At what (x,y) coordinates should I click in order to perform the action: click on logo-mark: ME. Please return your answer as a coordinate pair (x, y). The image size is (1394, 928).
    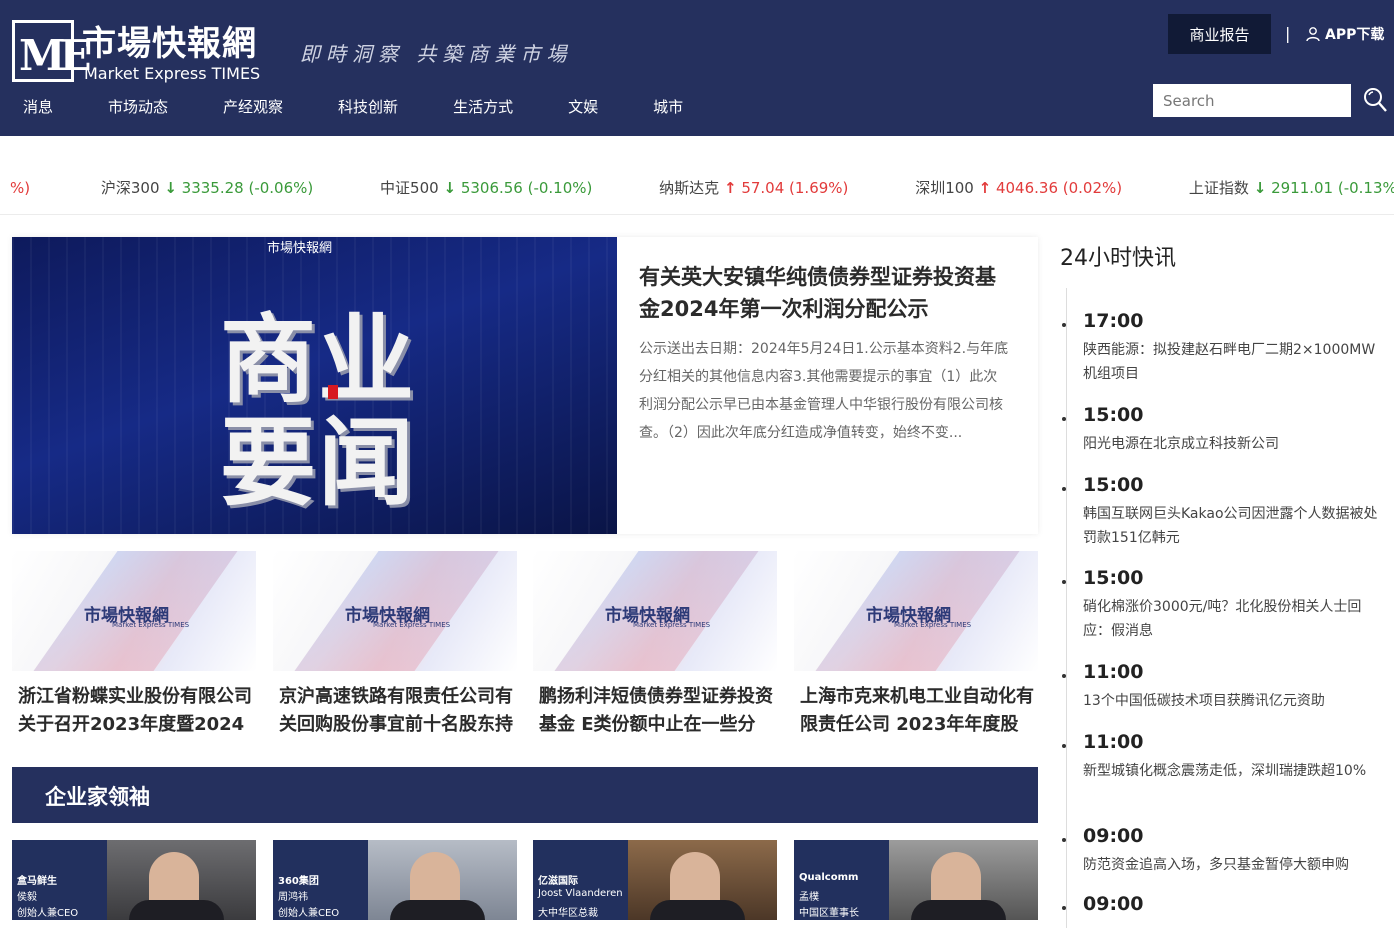
    Looking at the image, I should click on (51, 51).